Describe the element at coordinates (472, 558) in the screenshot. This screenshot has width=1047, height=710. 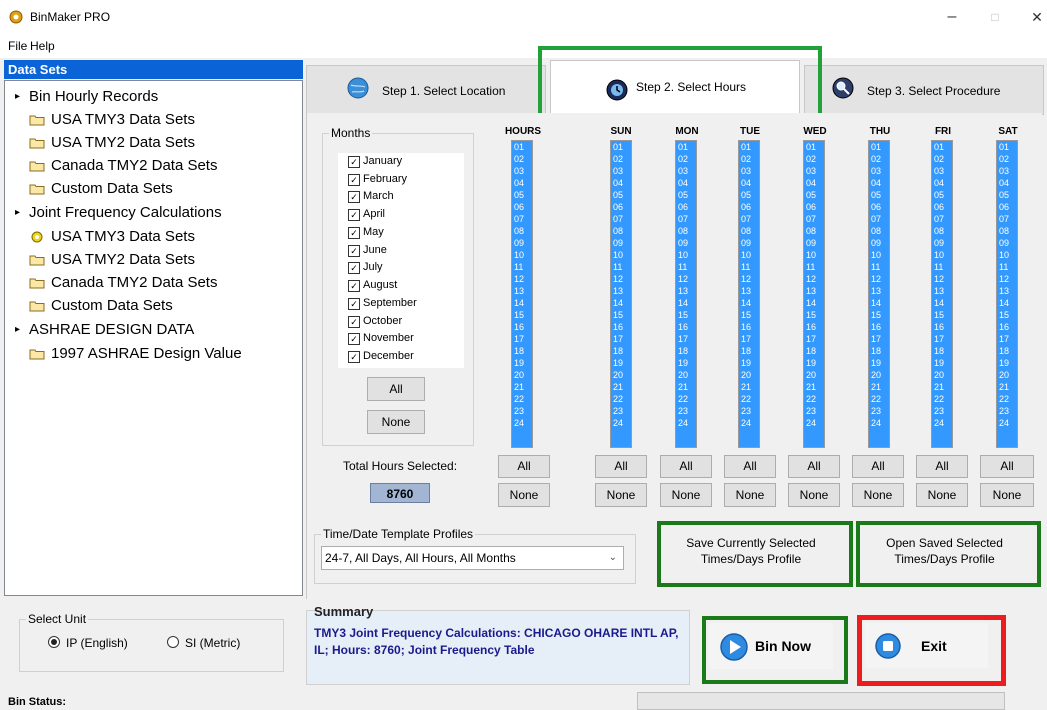
I see `template-profile-select: 24-7, All Days, All Hours, All Months ⌄` at that location.